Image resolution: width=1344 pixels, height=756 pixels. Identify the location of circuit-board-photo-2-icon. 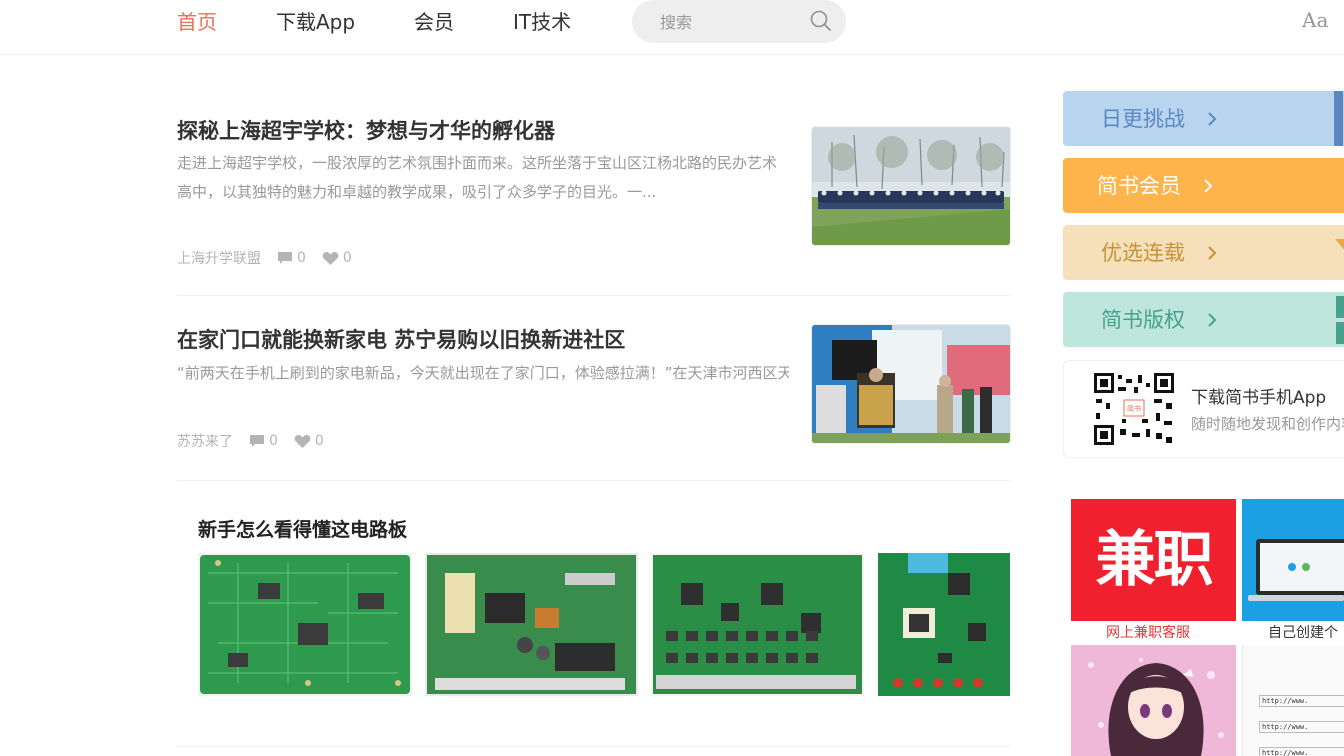
(531, 624).